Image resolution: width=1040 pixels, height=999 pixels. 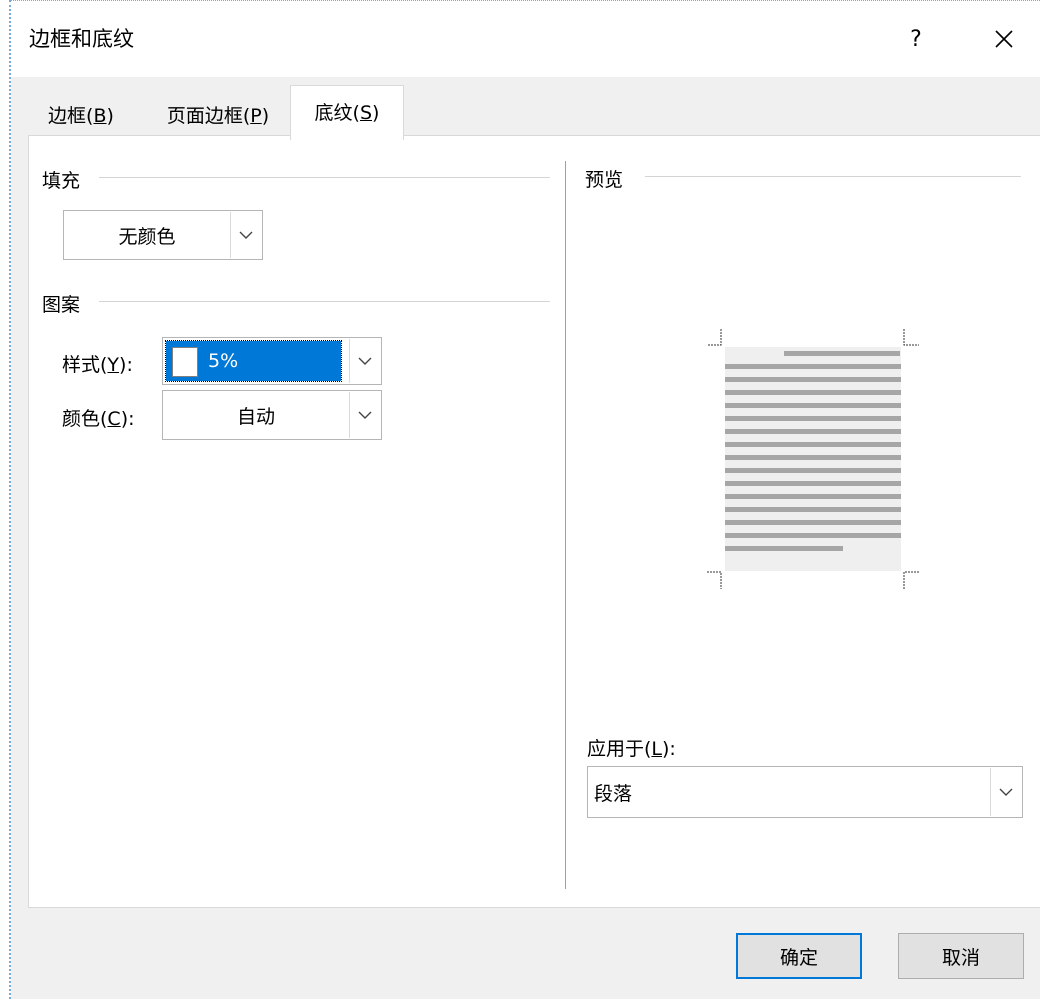 I want to click on question-mark-icon: ?, so click(x=916, y=39).